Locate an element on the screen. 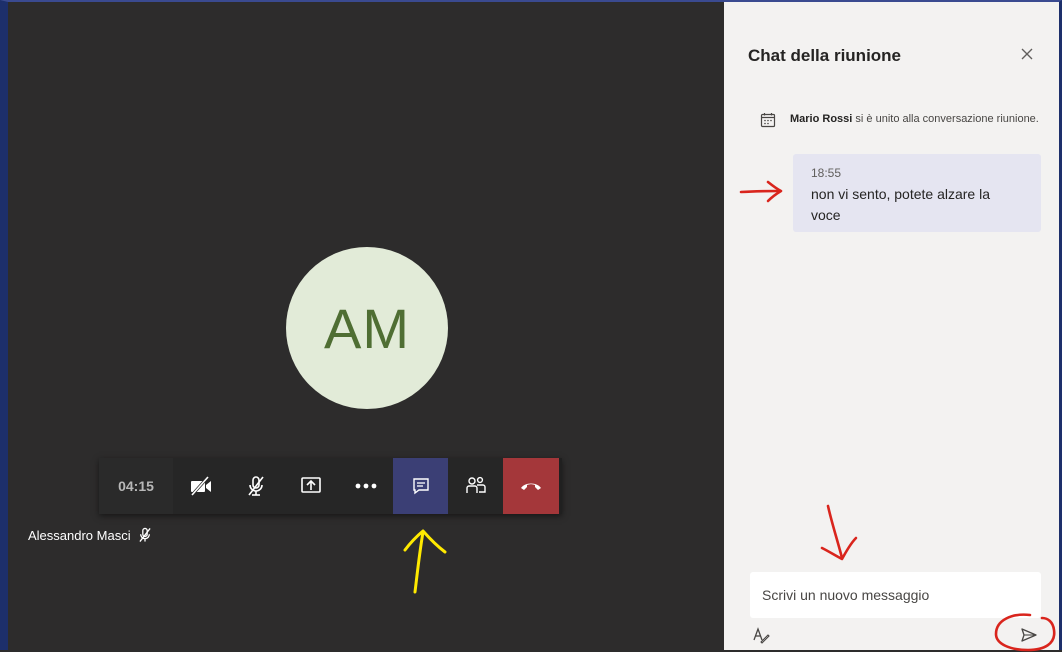  avatar-initials: AM is located at coordinates (367, 328).